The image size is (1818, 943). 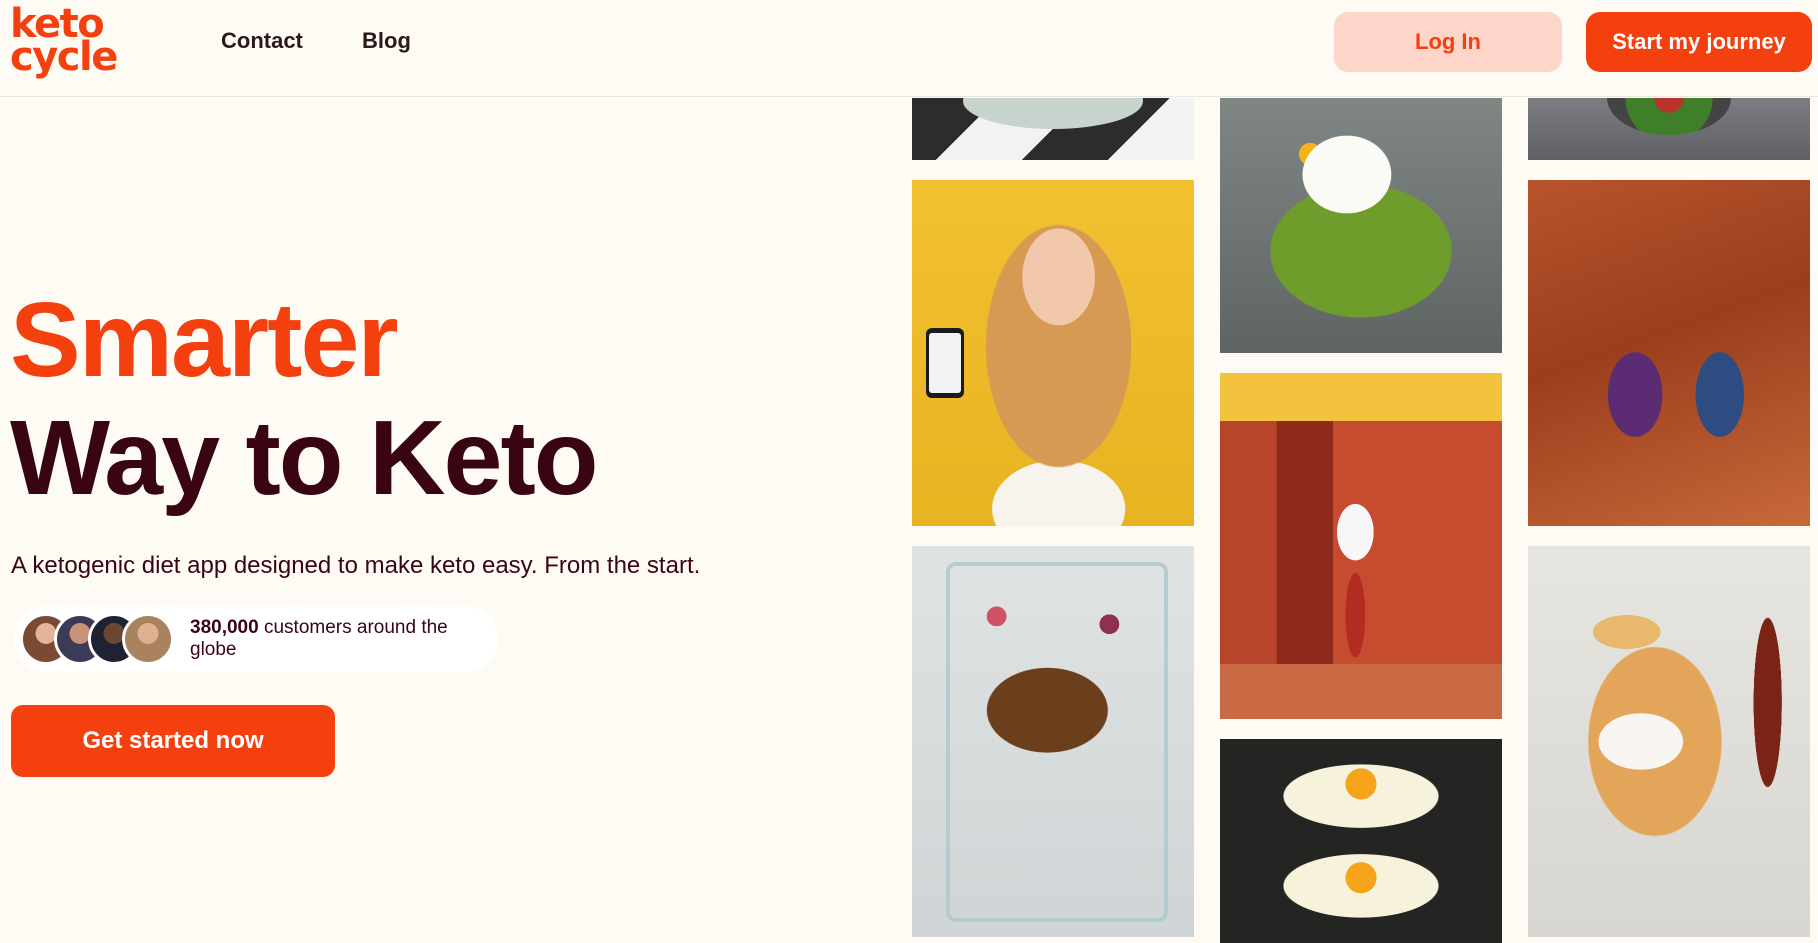 I want to click on woman-at-door-photo, so click(x=1361, y=546).